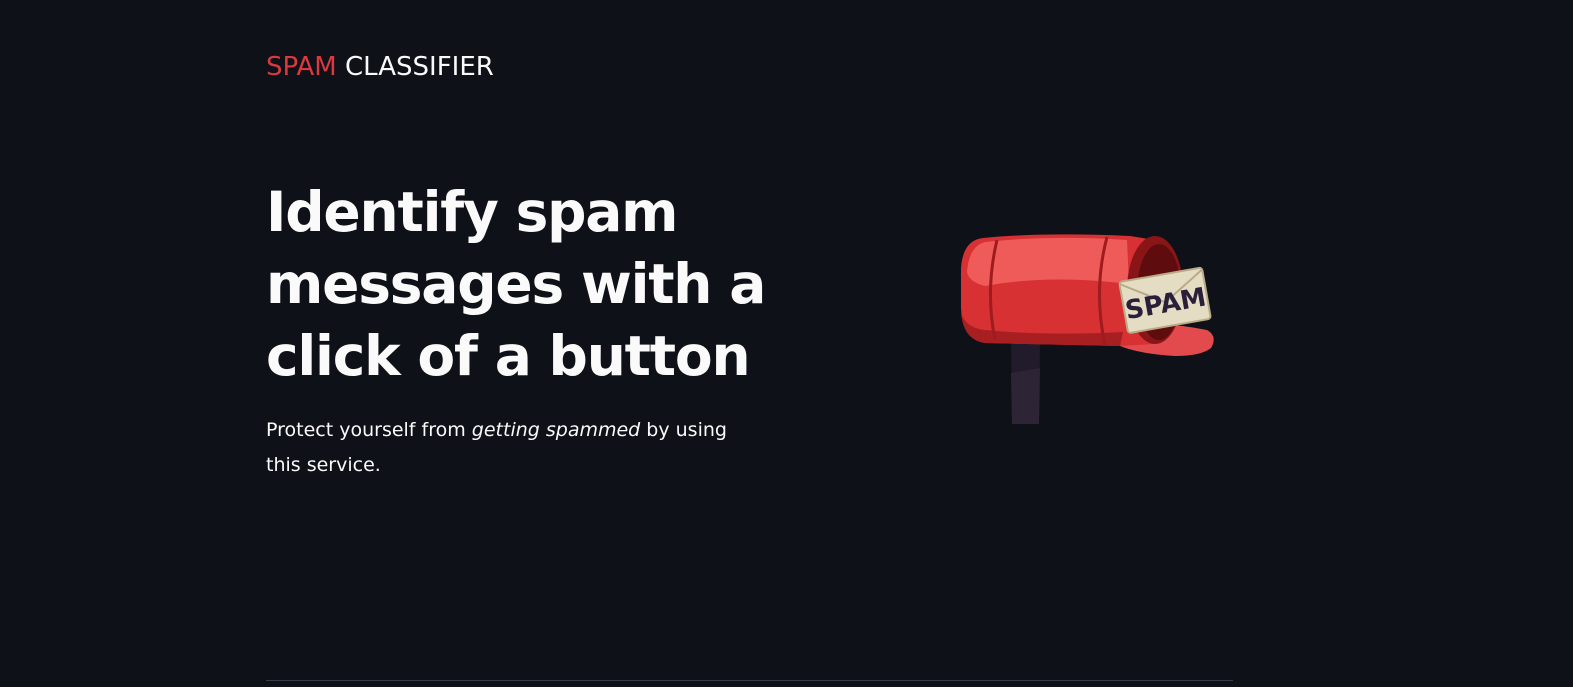  I want to click on app-logo: SPAM CLASSIFIER, so click(380, 67).